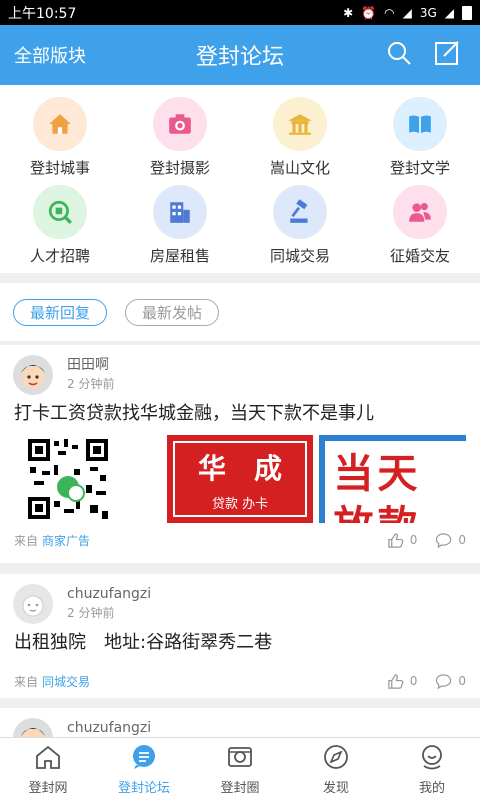  I want to click on forum-icon, so click(144, 760).